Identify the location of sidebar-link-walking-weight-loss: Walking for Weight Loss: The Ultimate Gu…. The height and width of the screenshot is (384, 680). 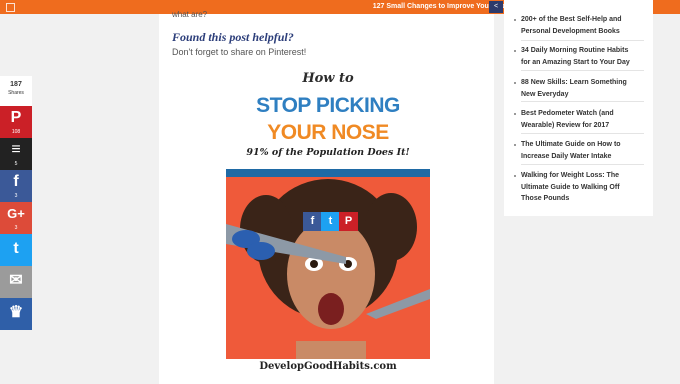
(576, 187).